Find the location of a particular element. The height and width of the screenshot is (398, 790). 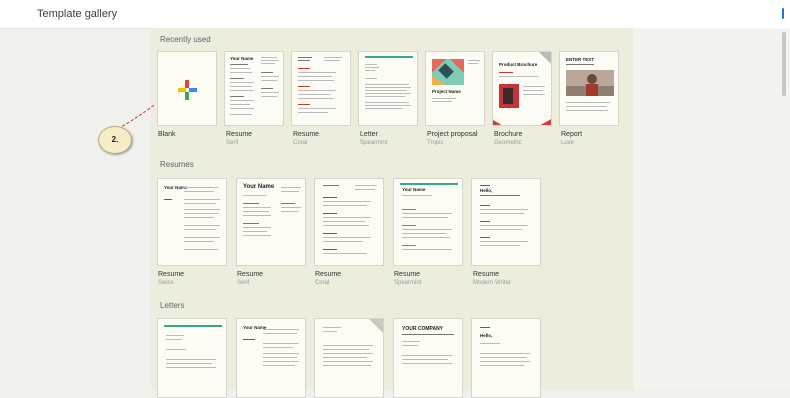

template-name-letter-spearmint: Letter is located at coordinates (369, 134).